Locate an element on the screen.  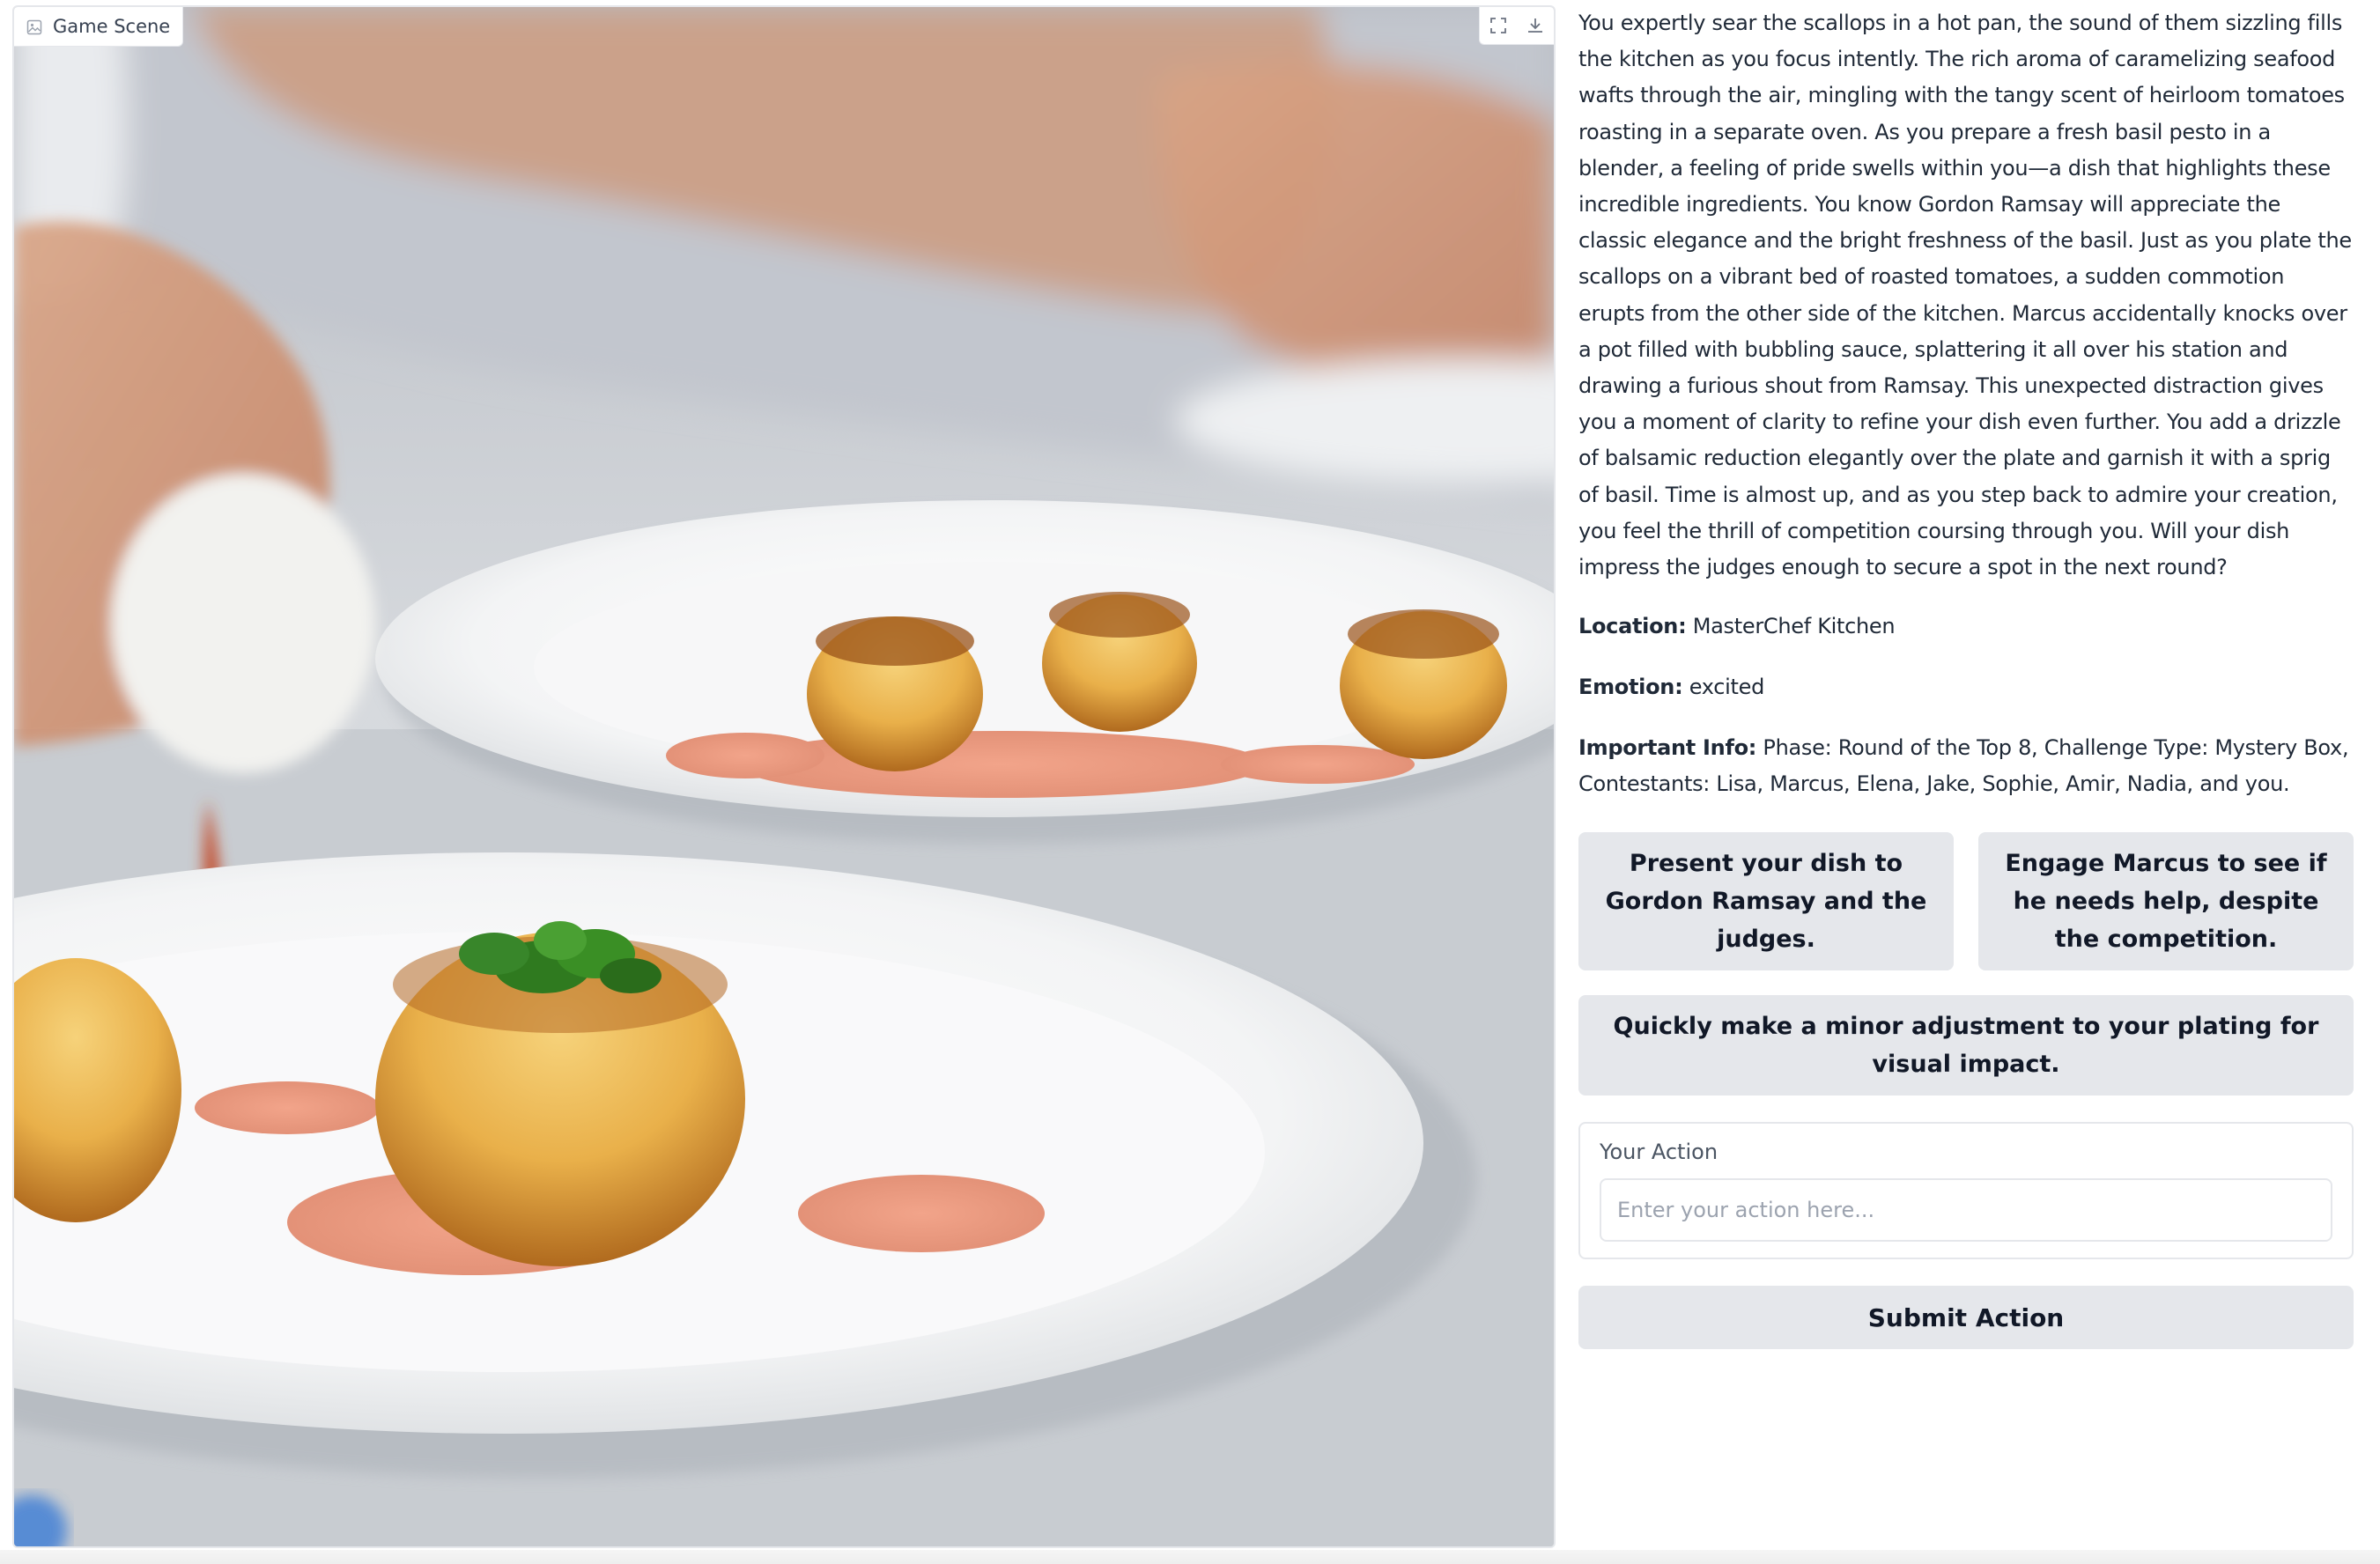
image-icon is located at coordinates (34, 26).